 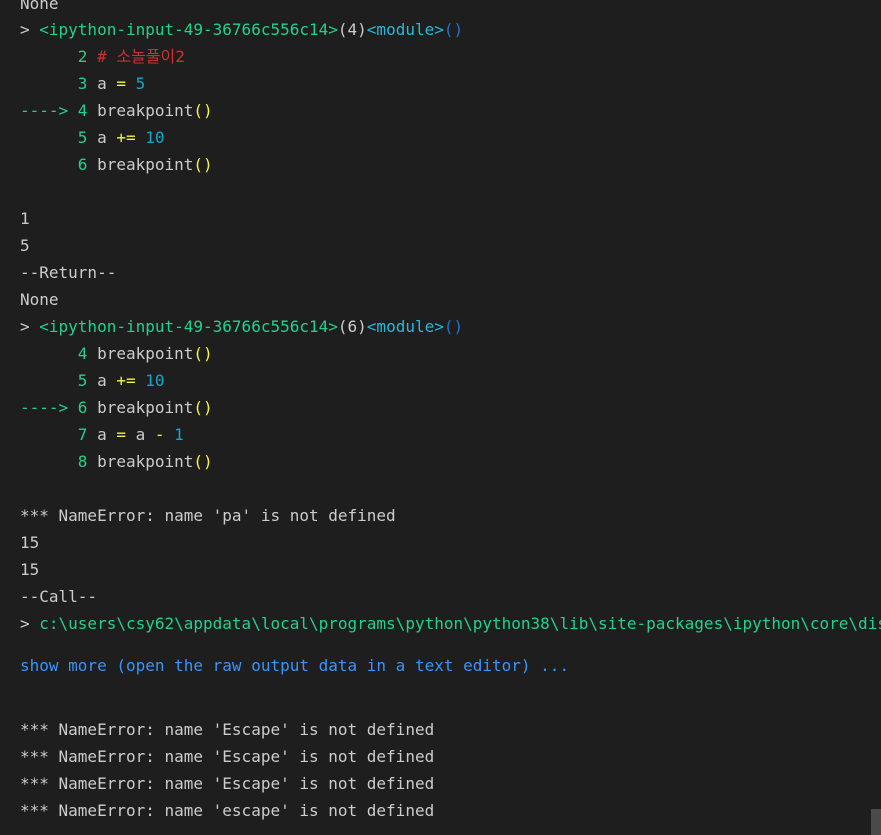 I want to click on source-line: ----> 4 breakpoint(), so click(x=116, y=110).